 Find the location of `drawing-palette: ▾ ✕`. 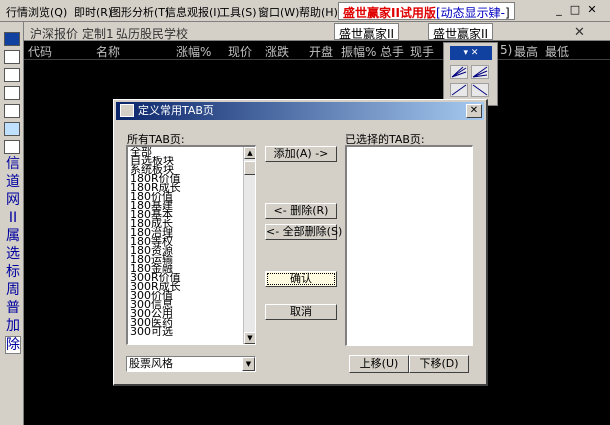

drawing-palette: ▾ ✕ is located at coordinates (470, 74).